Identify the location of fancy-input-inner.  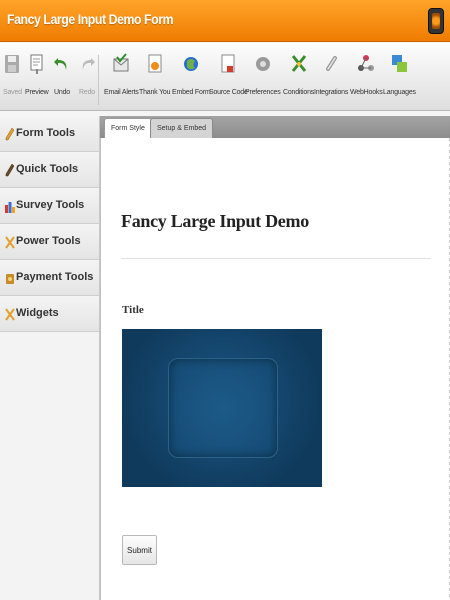
(223, 408).